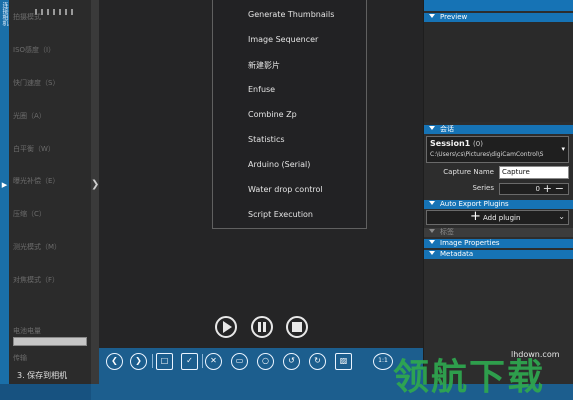 This screenshot has width=573, height=400. Describe the element at coordinates (261, 89) in the screenshot. I see `menu-item-enfuse: Enfuse` at that location.